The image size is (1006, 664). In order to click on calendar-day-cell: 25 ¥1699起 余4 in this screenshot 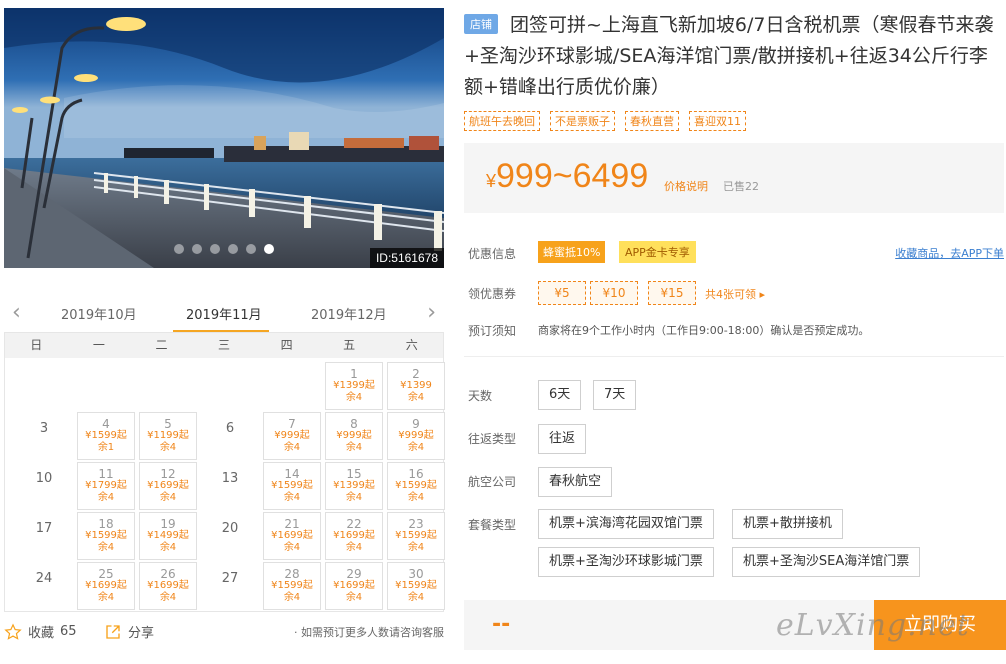, I will do `click(106, 586)`.